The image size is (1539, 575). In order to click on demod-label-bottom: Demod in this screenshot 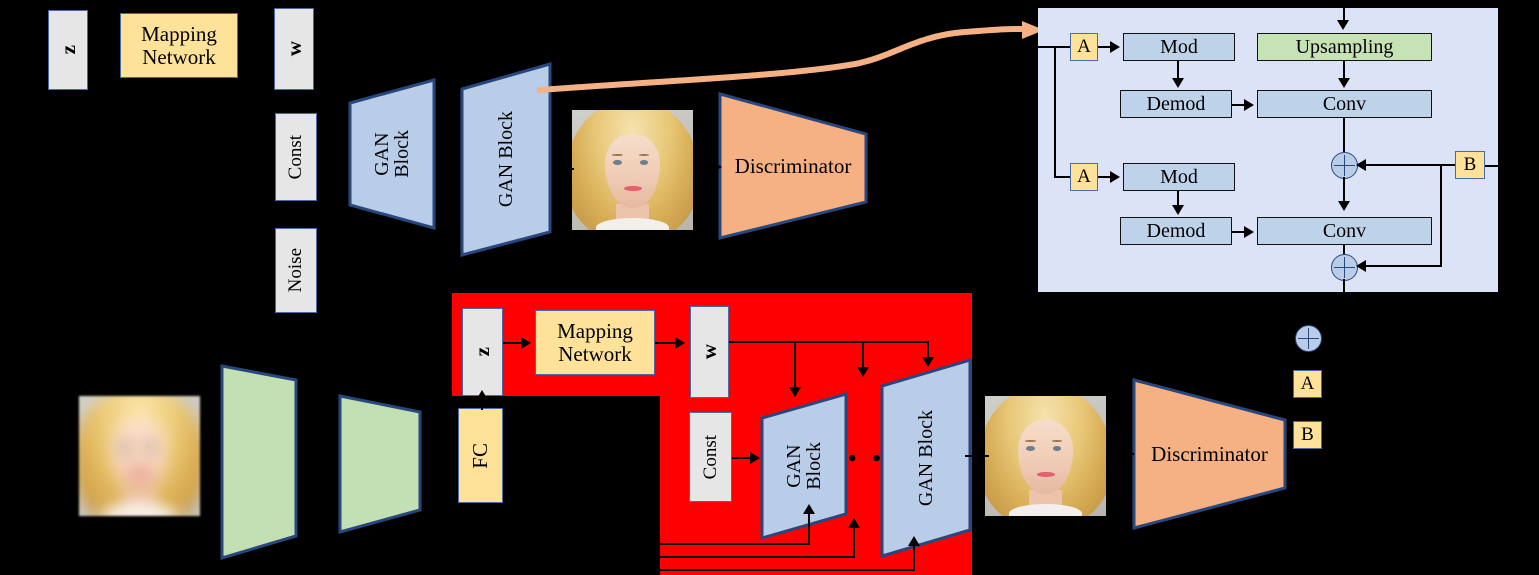, I will do `click(1176, 230)`.